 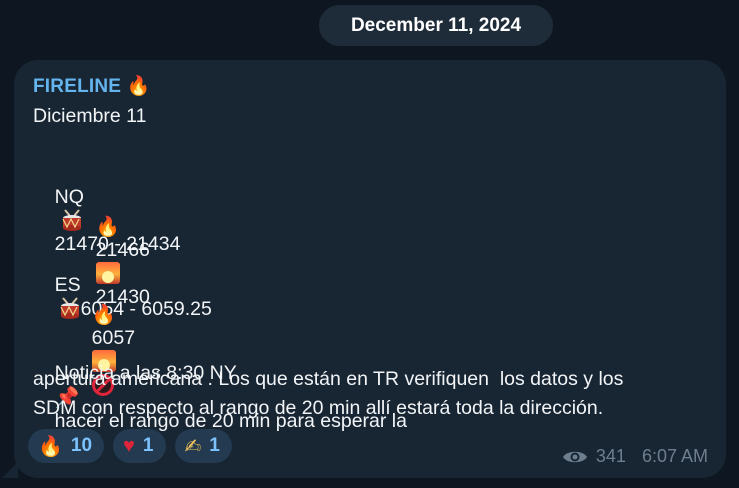 What do you see at coordinates (90, 116) in the screenshot?
I see `message-date-line: Diciembre 11` at bounding box center [90, 116].